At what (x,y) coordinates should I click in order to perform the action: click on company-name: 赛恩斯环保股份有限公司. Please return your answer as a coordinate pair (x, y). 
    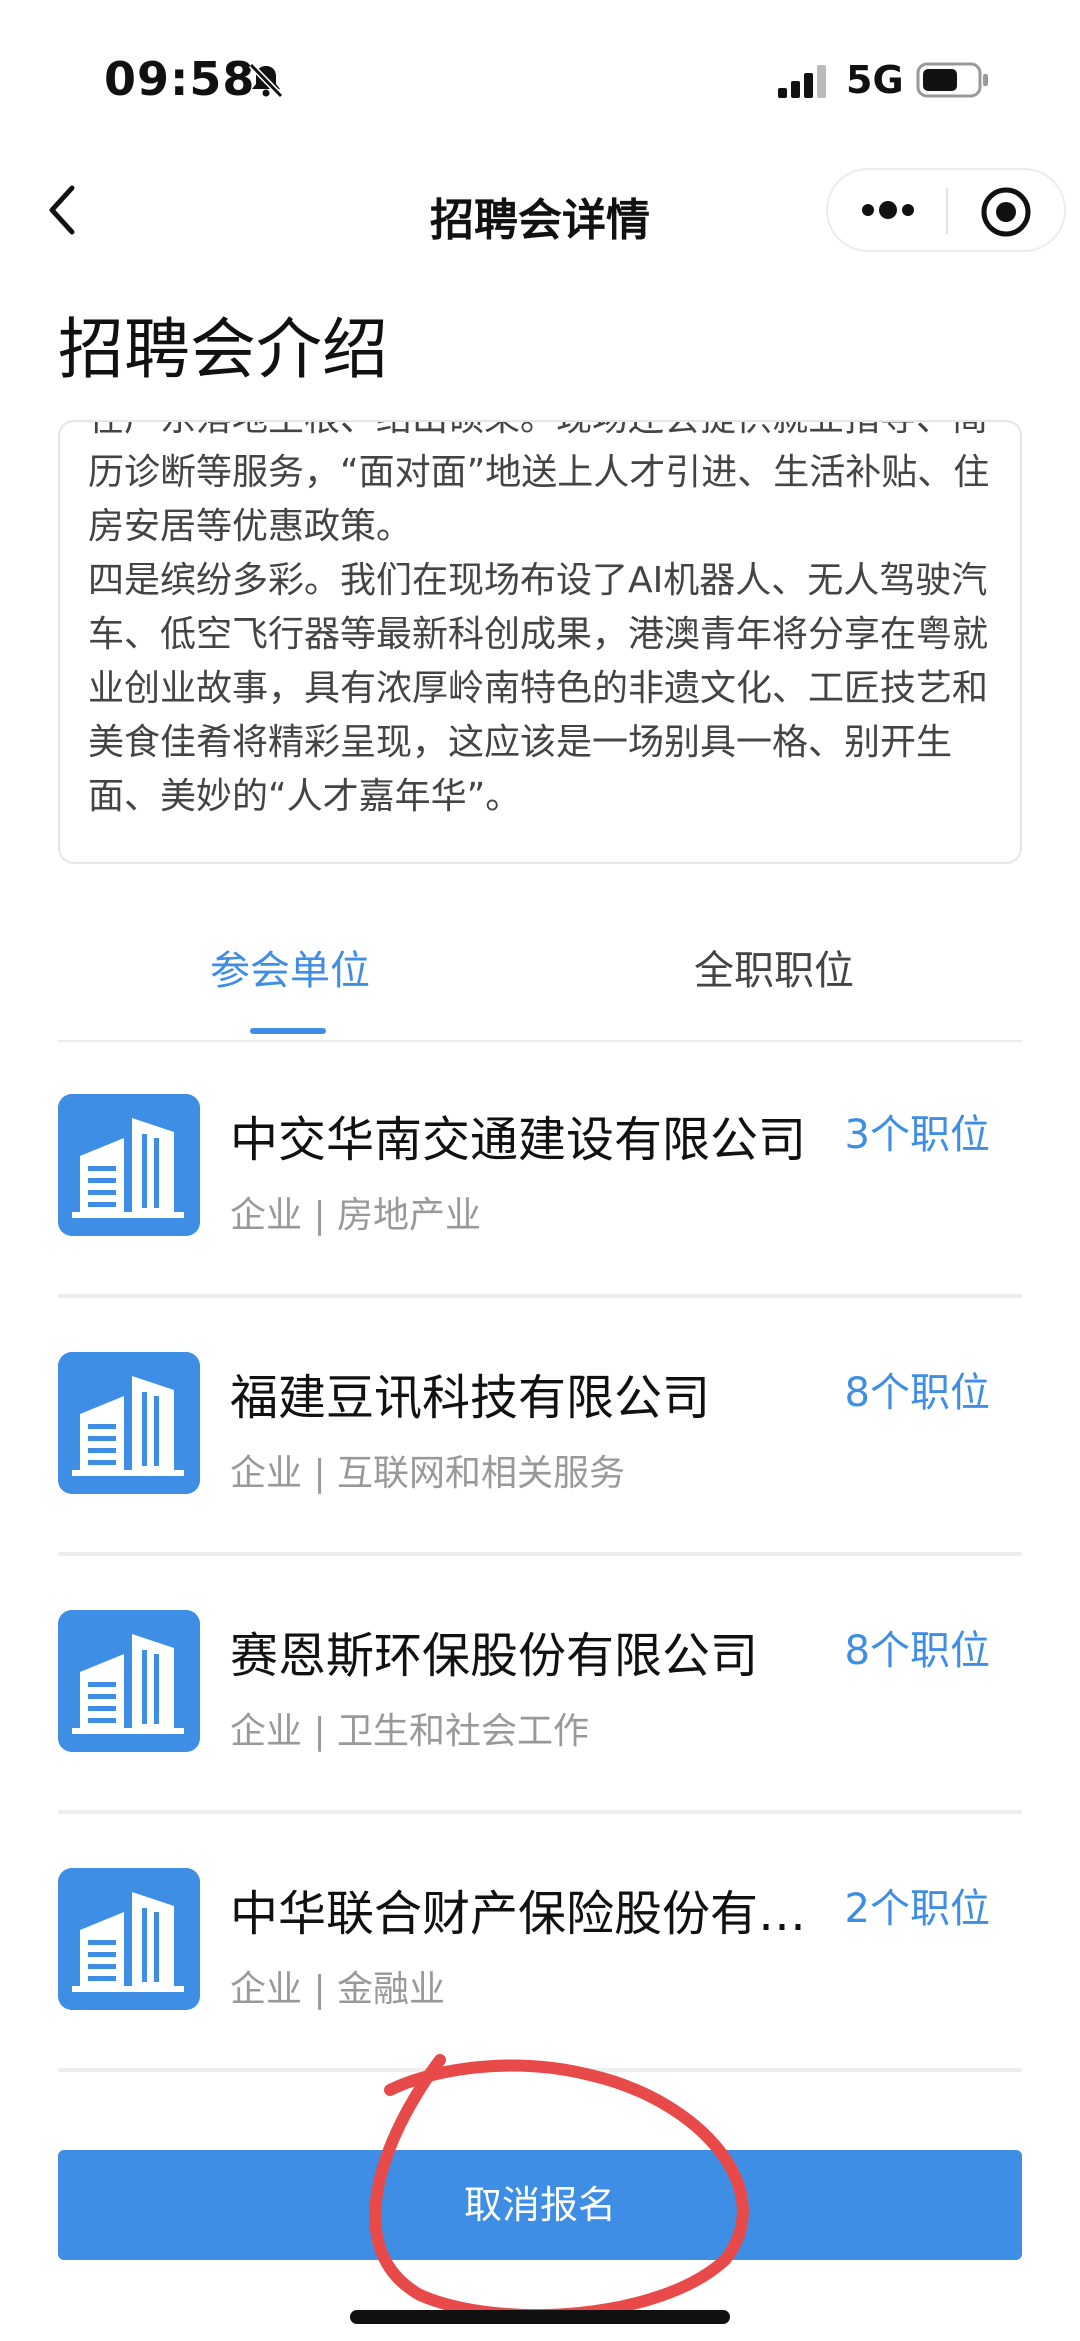
    Looking at the image, I should click on (494, 1656).